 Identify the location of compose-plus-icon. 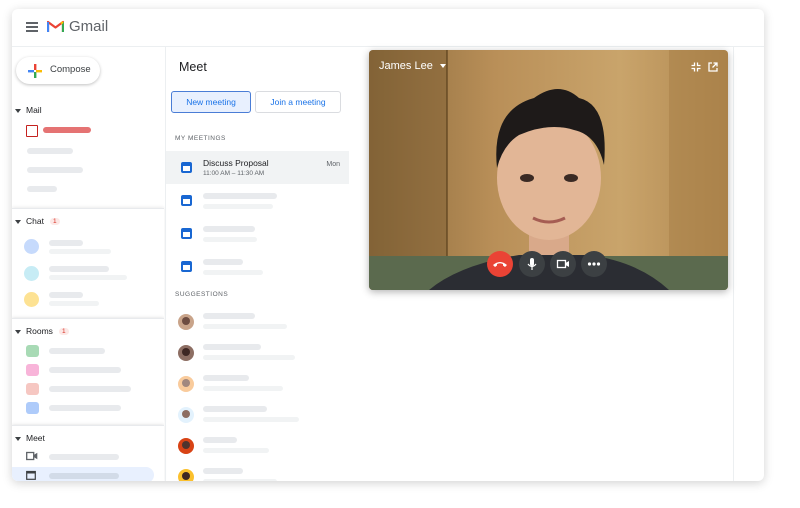
(35, 71).